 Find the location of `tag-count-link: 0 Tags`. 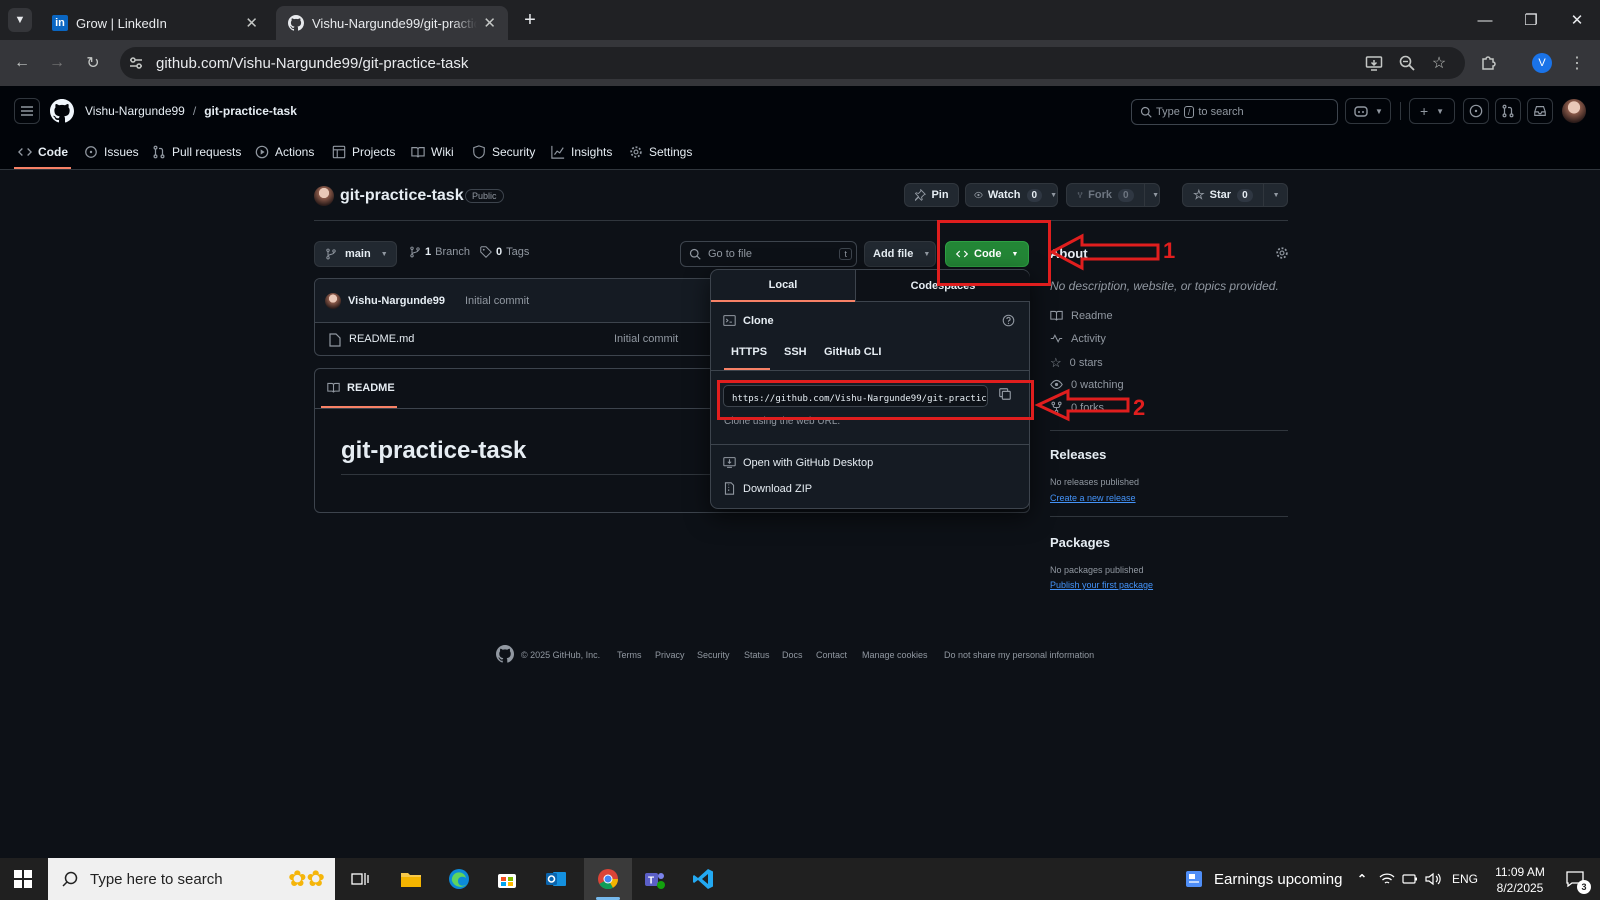

tag-count-link: 0 Tags is located at coordinates (504, 252).